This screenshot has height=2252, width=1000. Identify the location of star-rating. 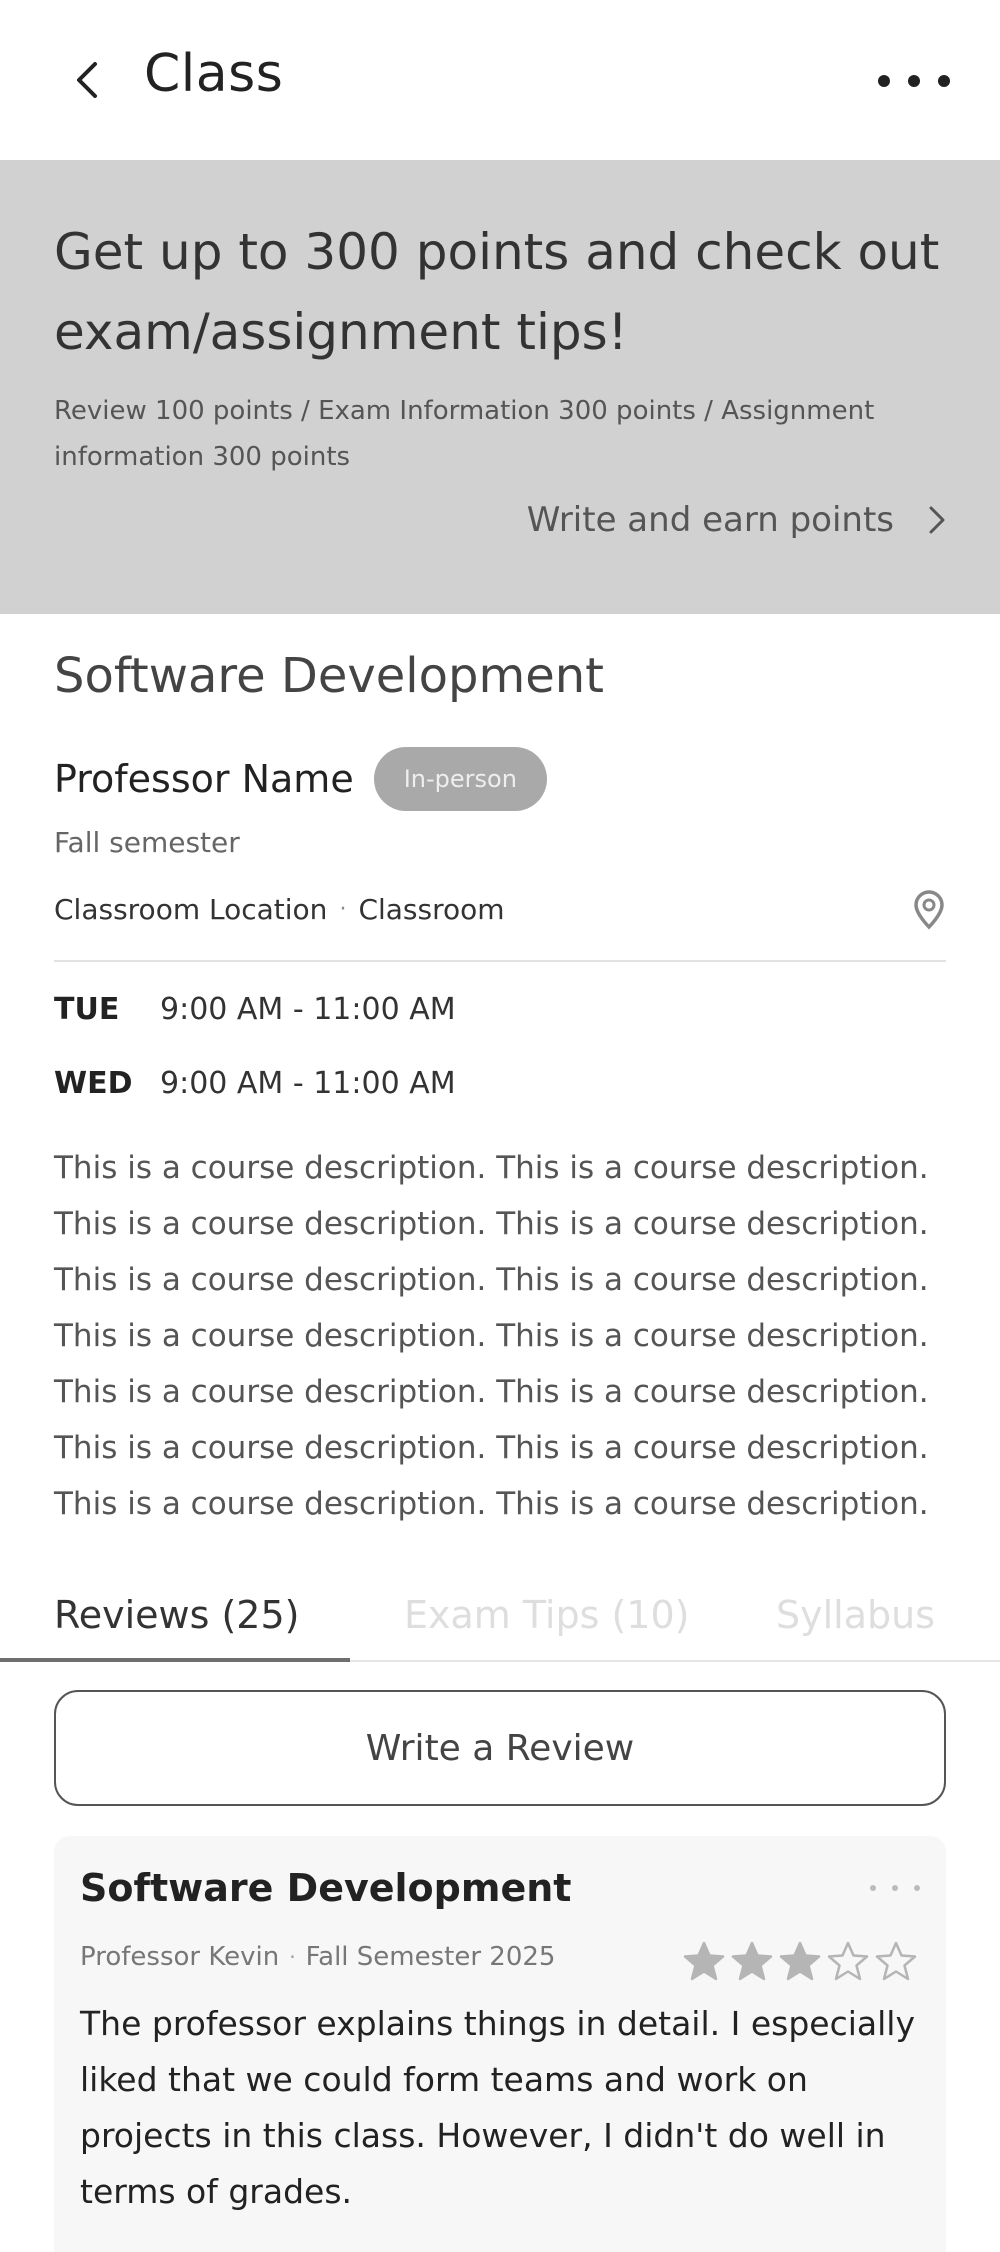
(798, 1961).